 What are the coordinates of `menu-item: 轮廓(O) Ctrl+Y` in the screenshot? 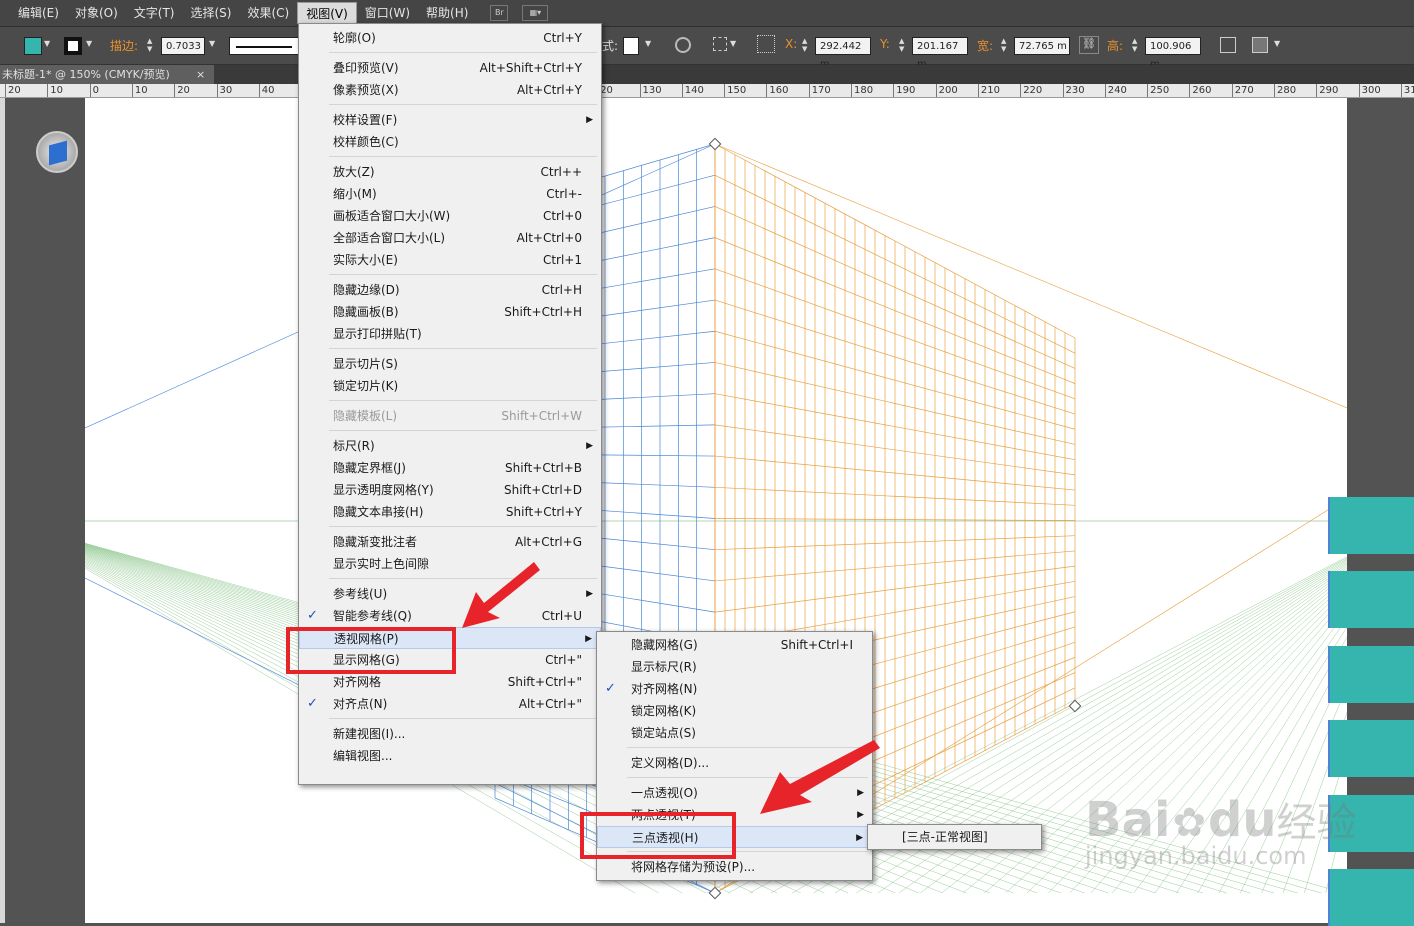 It's located at (450, 38).